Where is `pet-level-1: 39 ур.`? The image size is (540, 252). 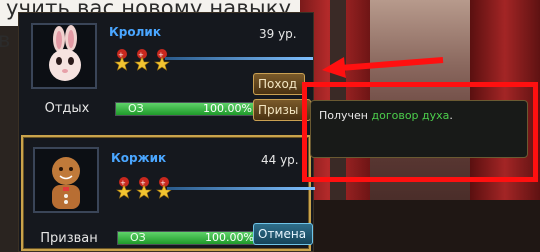 pet-level-1: 39 ур. is located at coordinates (278, 34).